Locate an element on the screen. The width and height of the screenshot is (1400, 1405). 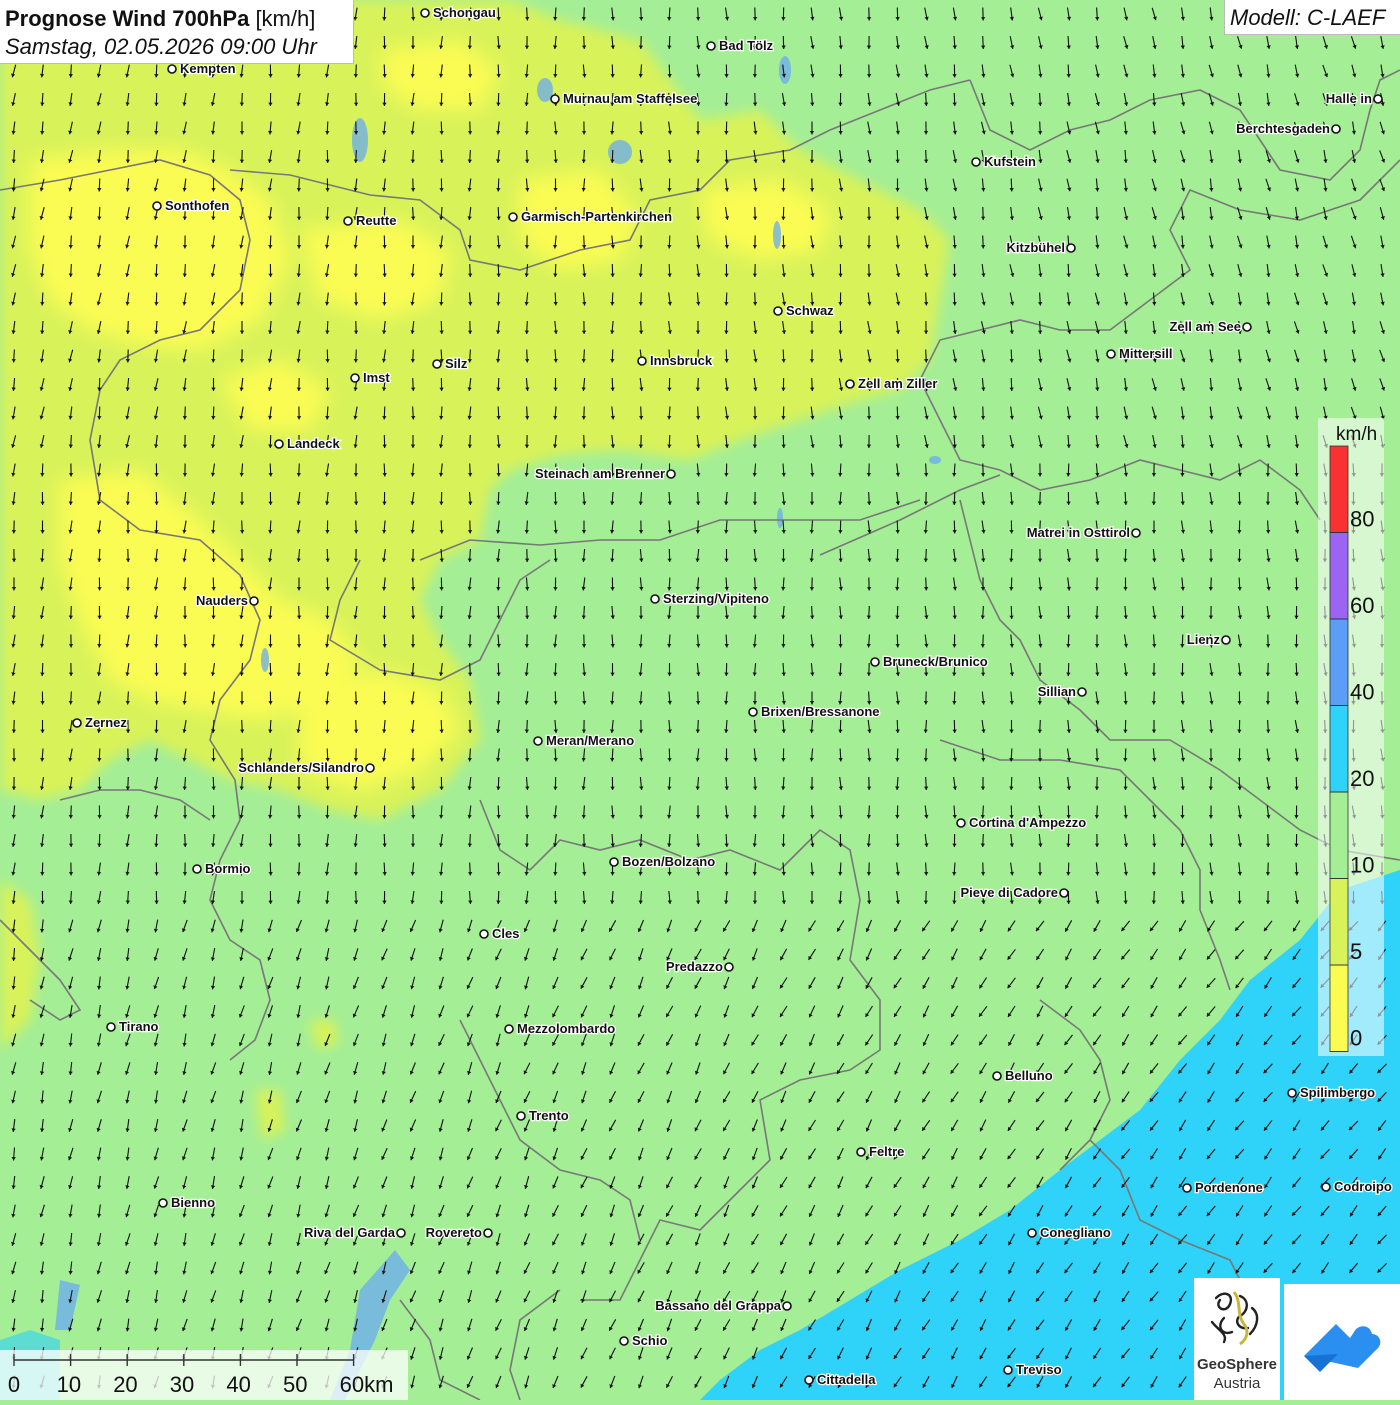
city-label: Schwaz is located at coordinates (810, 310).